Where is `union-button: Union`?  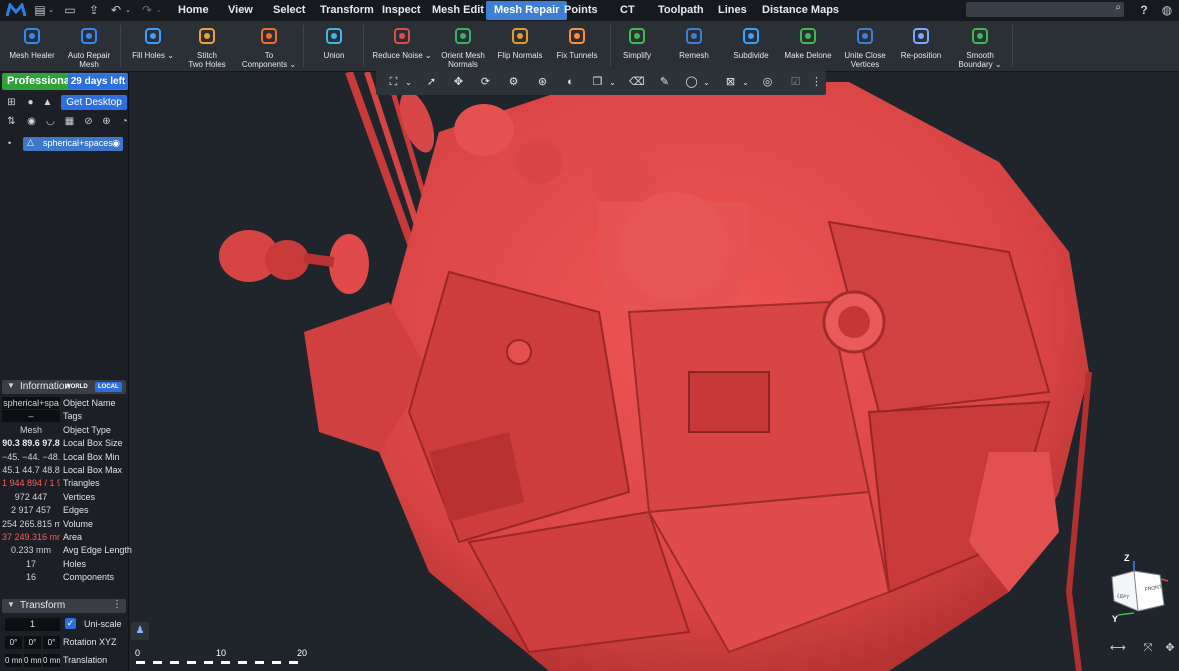 union-button: Union is located at coordinates (334, 46).